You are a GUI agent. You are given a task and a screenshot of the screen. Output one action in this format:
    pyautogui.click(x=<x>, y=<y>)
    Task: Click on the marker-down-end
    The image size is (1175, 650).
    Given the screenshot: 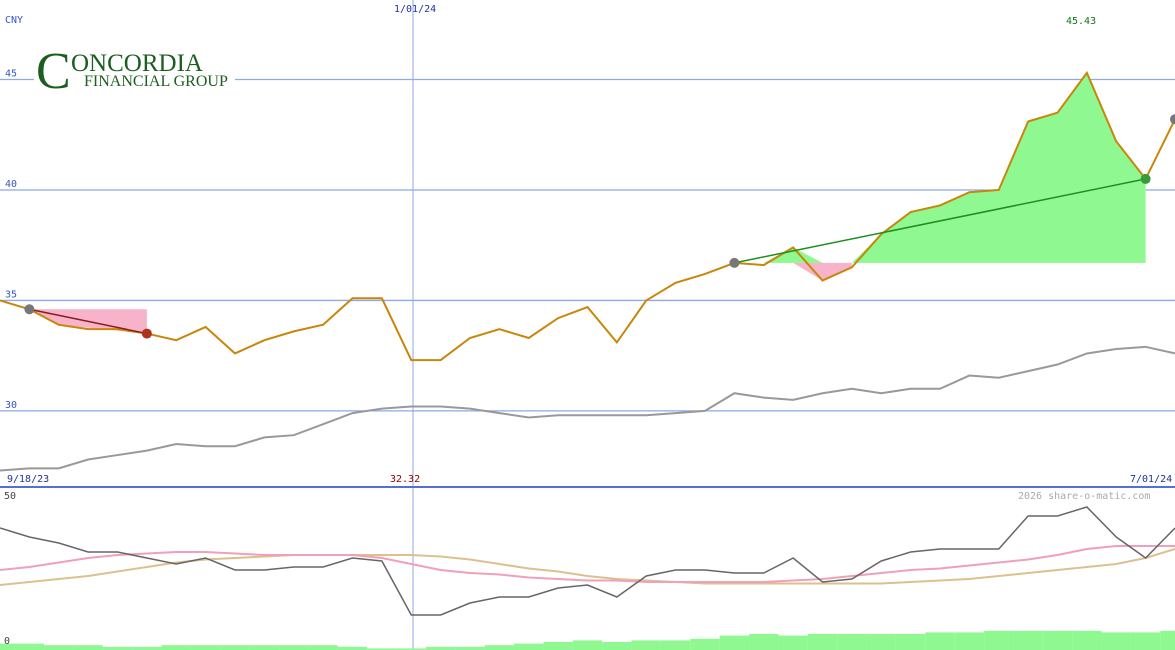 What is the action you would take?
    pyautogui.click(x=146, y=333)
    